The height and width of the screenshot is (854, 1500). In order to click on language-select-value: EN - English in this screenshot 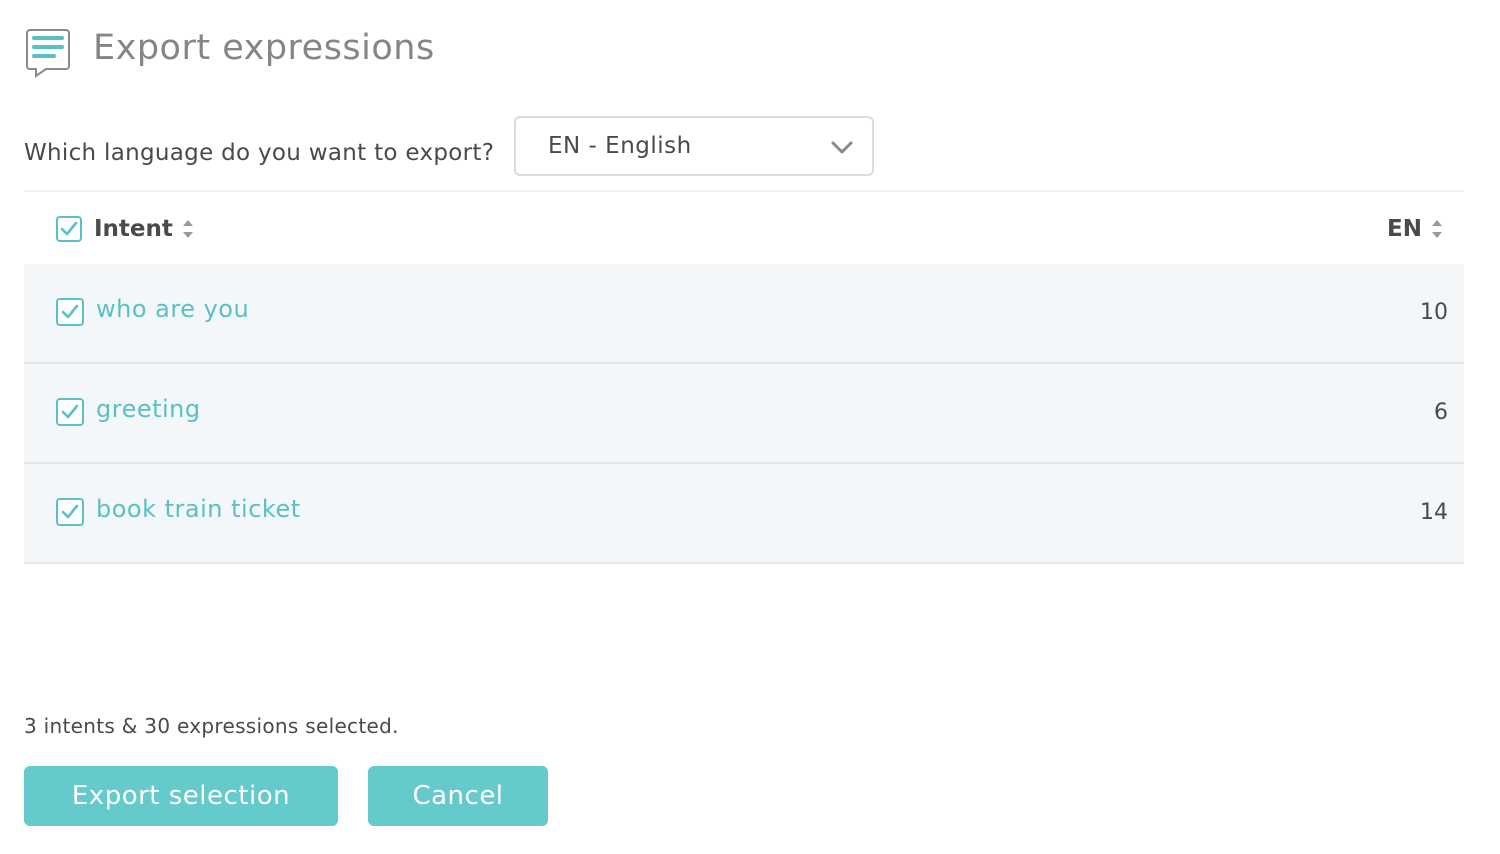, I will do `click(620, 146)`.